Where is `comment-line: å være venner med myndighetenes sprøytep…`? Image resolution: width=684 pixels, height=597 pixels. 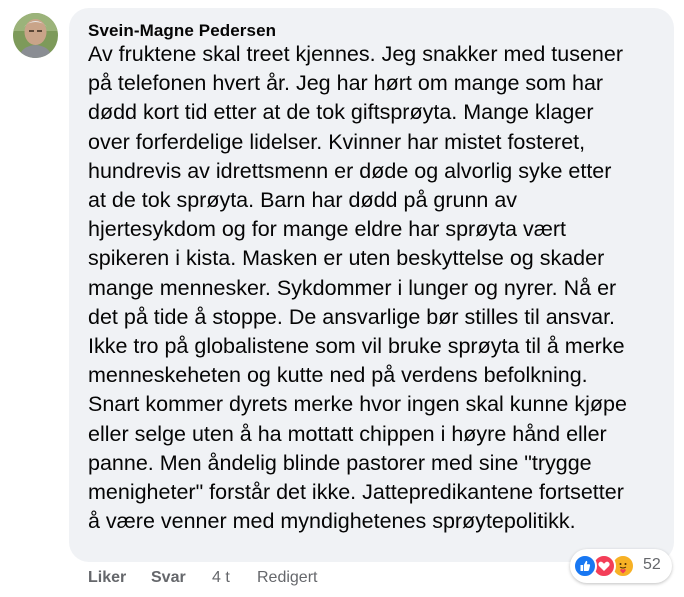 comment-line: å være venner med myndighetenes sprøytep… is located at coordinates (332, 521).